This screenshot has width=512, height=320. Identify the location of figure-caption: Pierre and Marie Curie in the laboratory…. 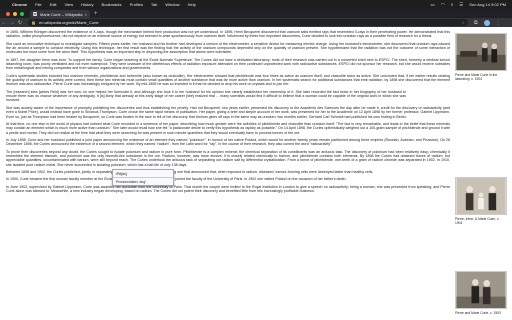
(476, 76).